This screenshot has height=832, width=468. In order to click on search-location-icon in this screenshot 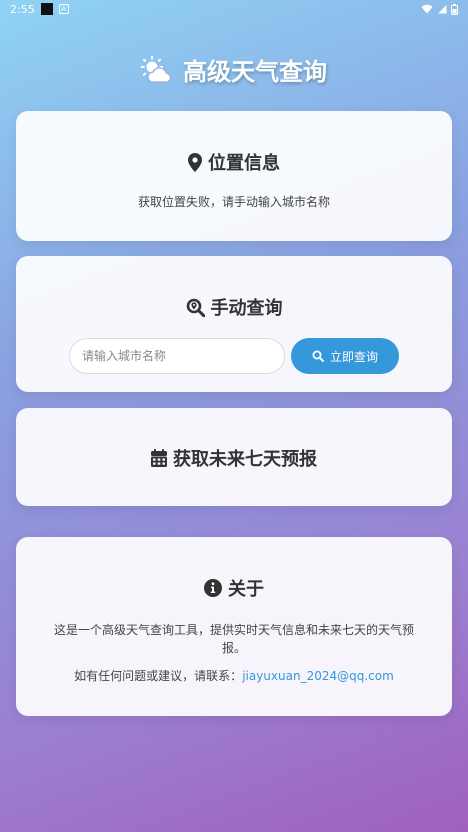, I will do `click(195, 307)`.